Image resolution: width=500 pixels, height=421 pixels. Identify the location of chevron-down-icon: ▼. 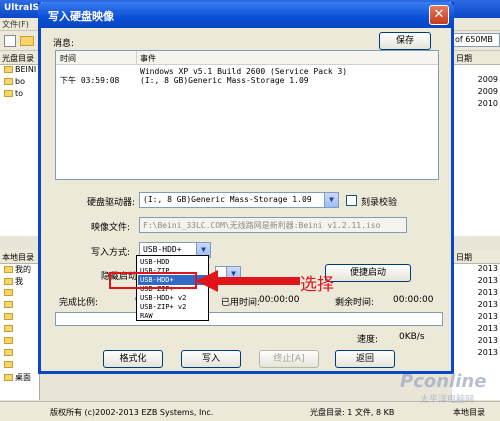
(331, 200).